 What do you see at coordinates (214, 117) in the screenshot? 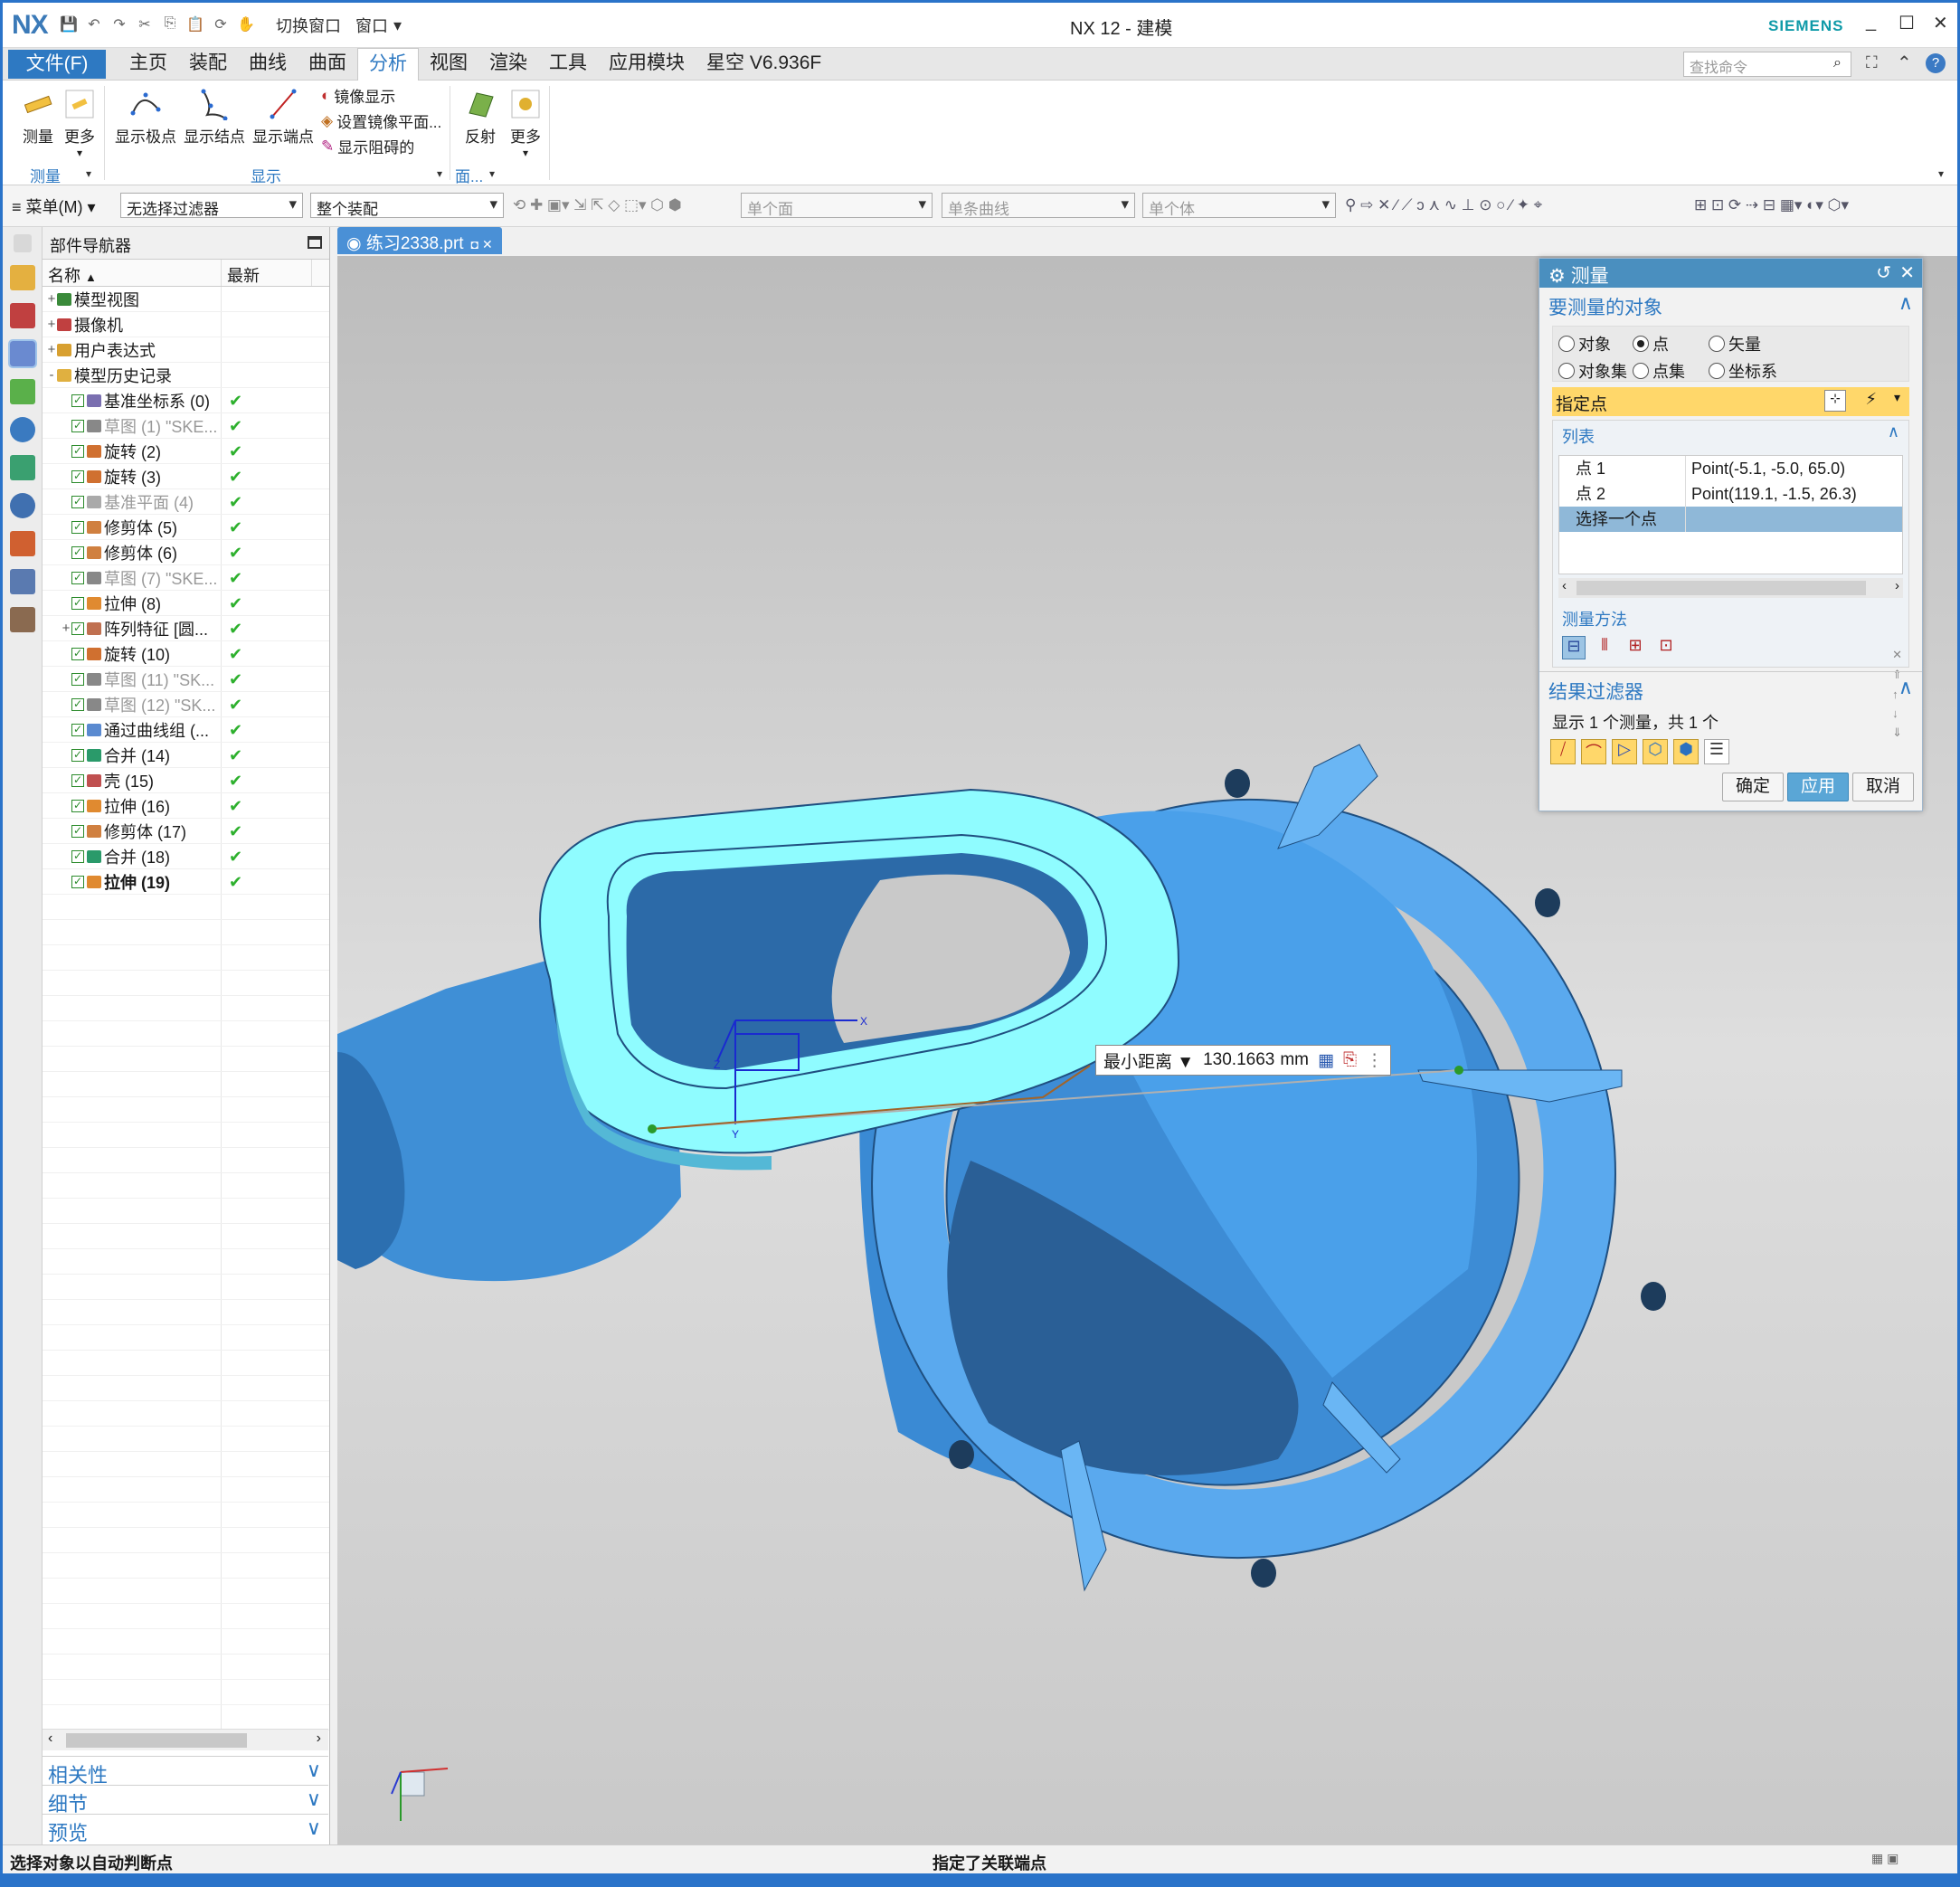
I see `show-knots-button: 显示结点` at bounding box center [214, 117].